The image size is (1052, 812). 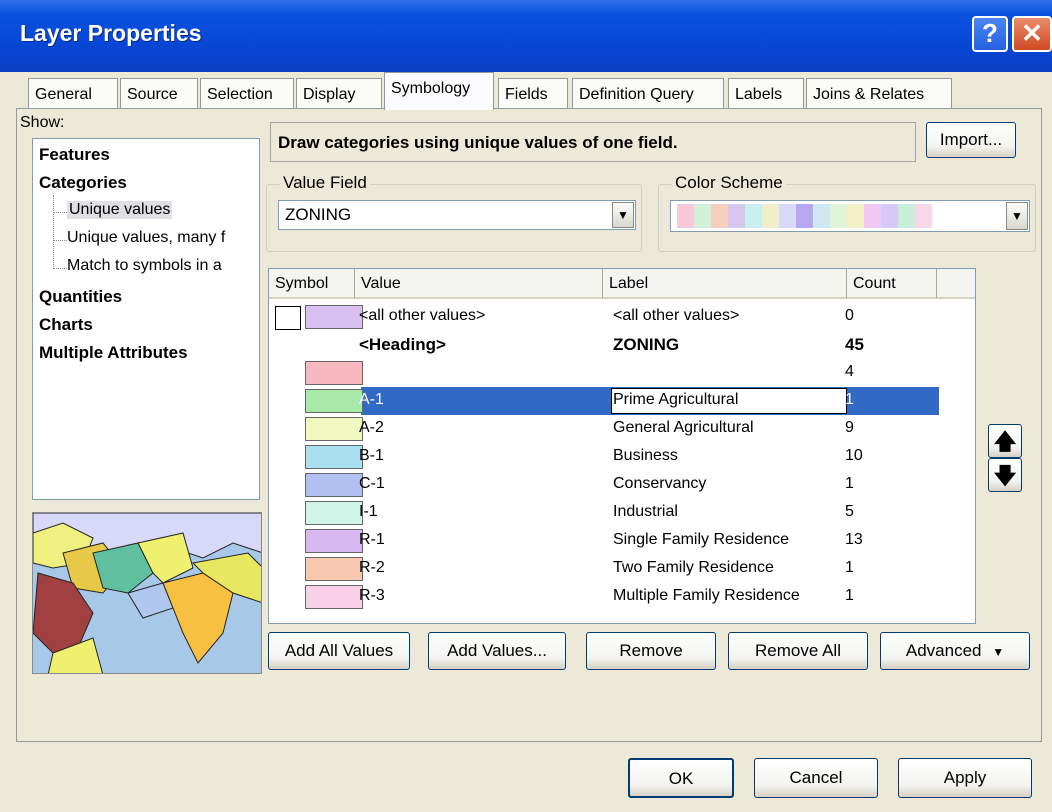 I want to click on tab-symbology: Symbology, so click(x=439, y=91).